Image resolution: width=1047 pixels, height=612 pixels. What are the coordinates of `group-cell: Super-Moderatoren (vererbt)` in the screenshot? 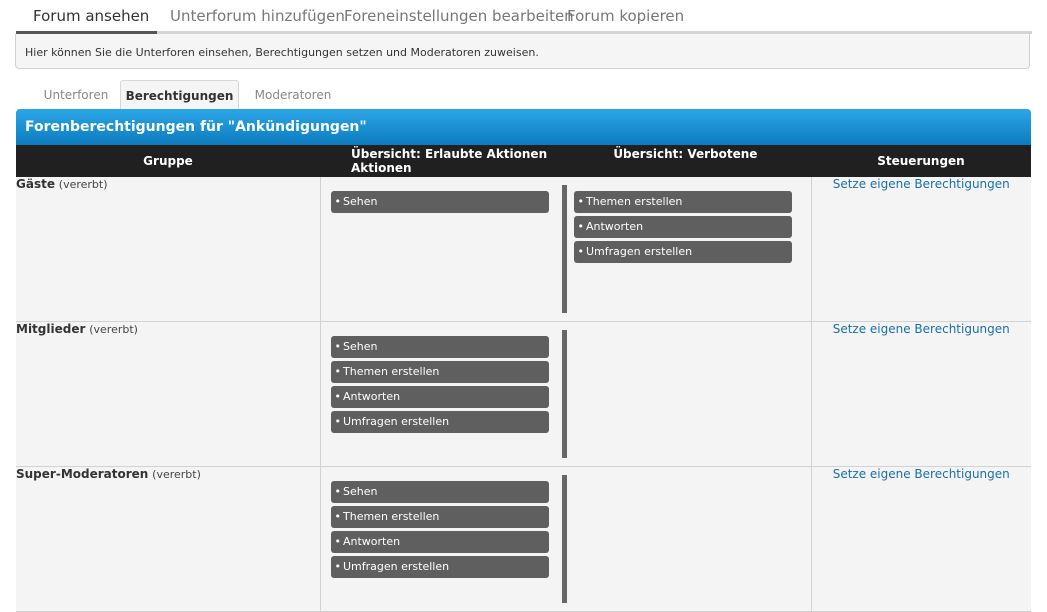 It's located at (168, 539).